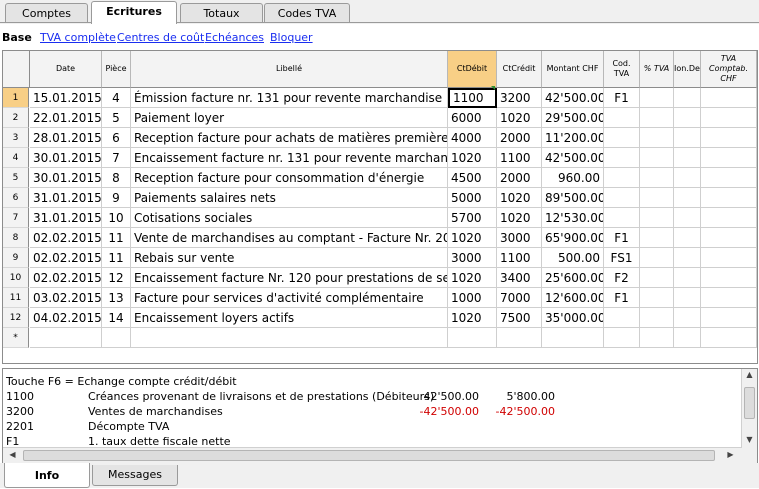 The height and width of the screenshot is (489, 759). Describe the element at coordinates (47, 475) in the screenshot. I see `tab-info: Info` at that location.